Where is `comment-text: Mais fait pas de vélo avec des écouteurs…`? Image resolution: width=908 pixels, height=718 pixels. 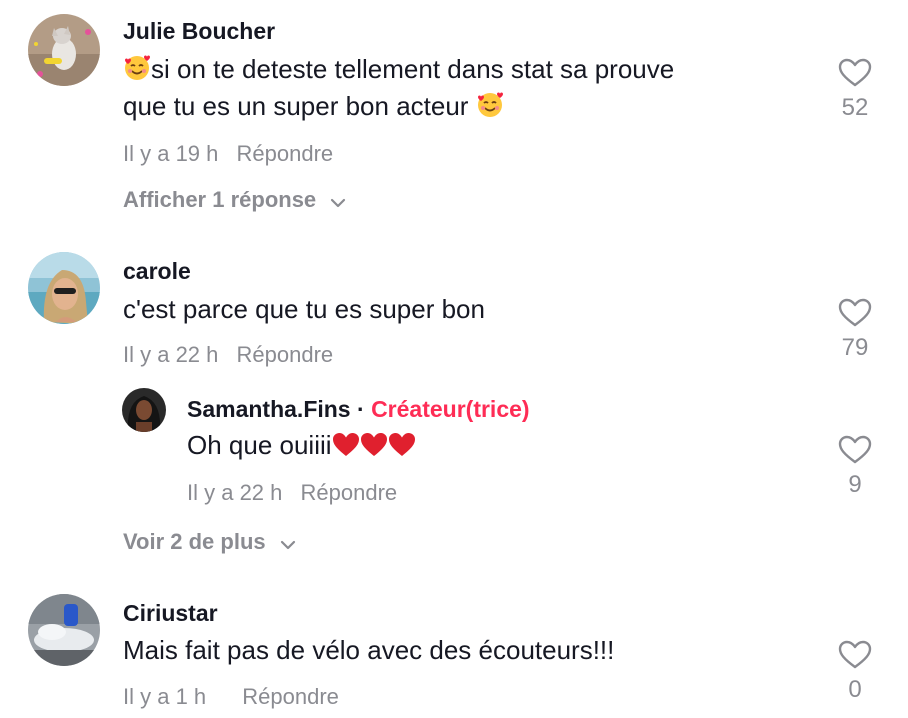
comment-text: Mais fait pas de vélo avec des écouteurs… is located at coordinates (369, 650).